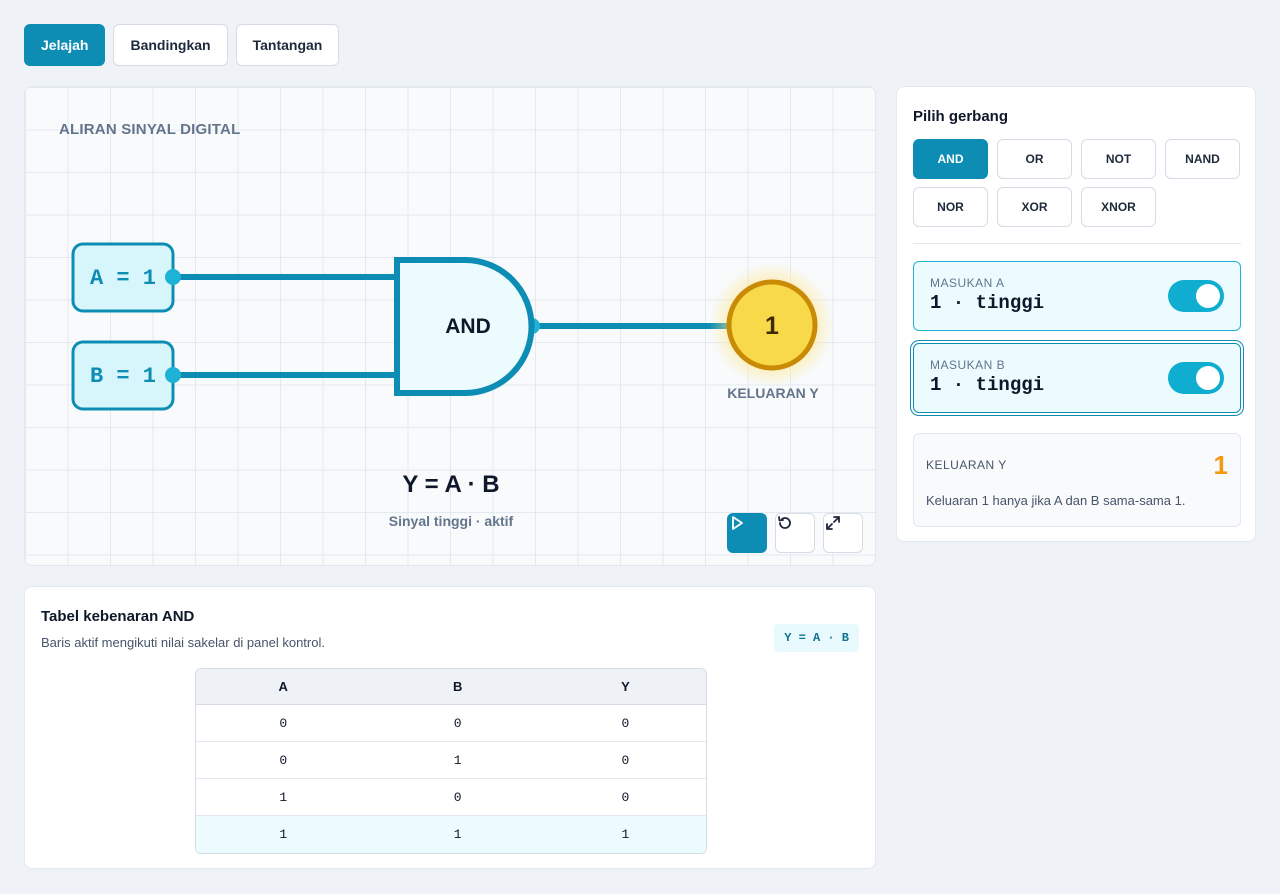  What do you see at coordinates (950, 159) in the screenshot?
I see `gate-button-and: AND` at bounding box center [950, 159].